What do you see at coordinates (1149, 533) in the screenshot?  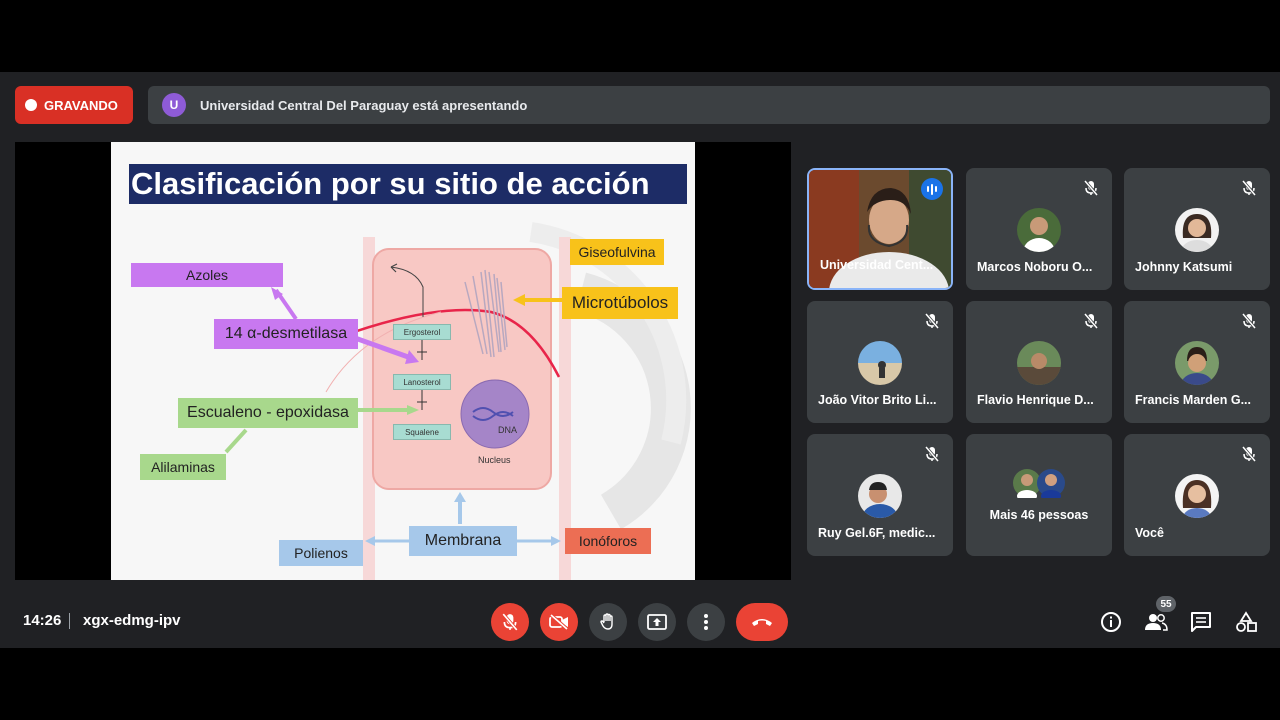 I see `participant-name: Você` at bounding box center [1149, 533].